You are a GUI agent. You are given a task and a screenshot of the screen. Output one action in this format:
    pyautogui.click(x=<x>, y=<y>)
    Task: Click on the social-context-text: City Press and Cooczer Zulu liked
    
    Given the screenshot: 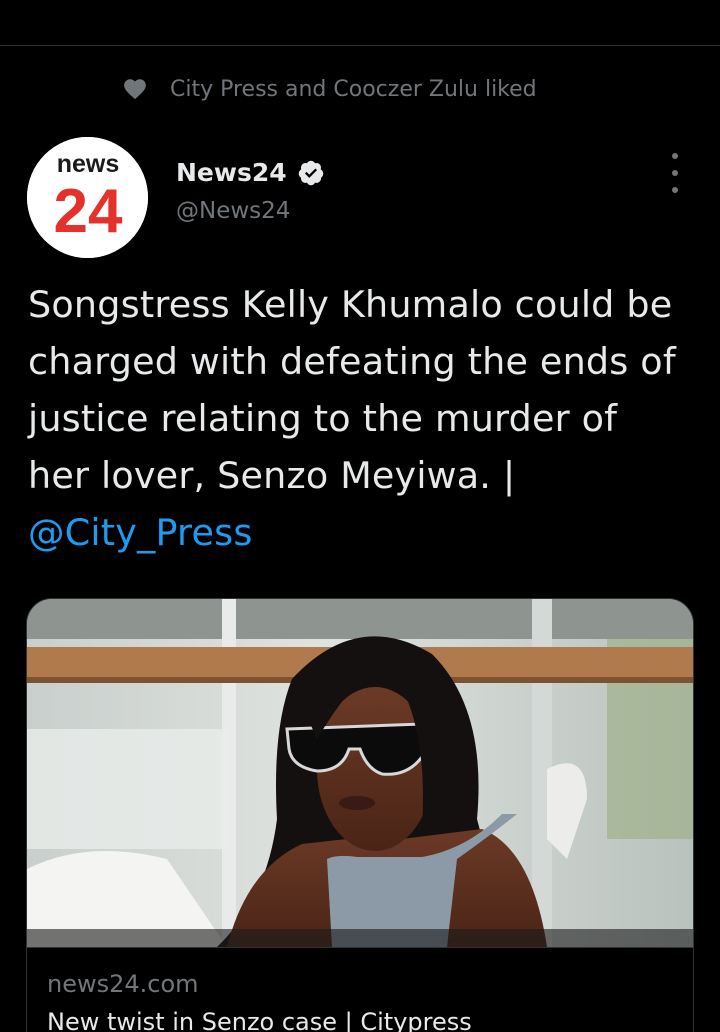 What is the action you would take?
    pyautogui.click(x=353, y=89)
    